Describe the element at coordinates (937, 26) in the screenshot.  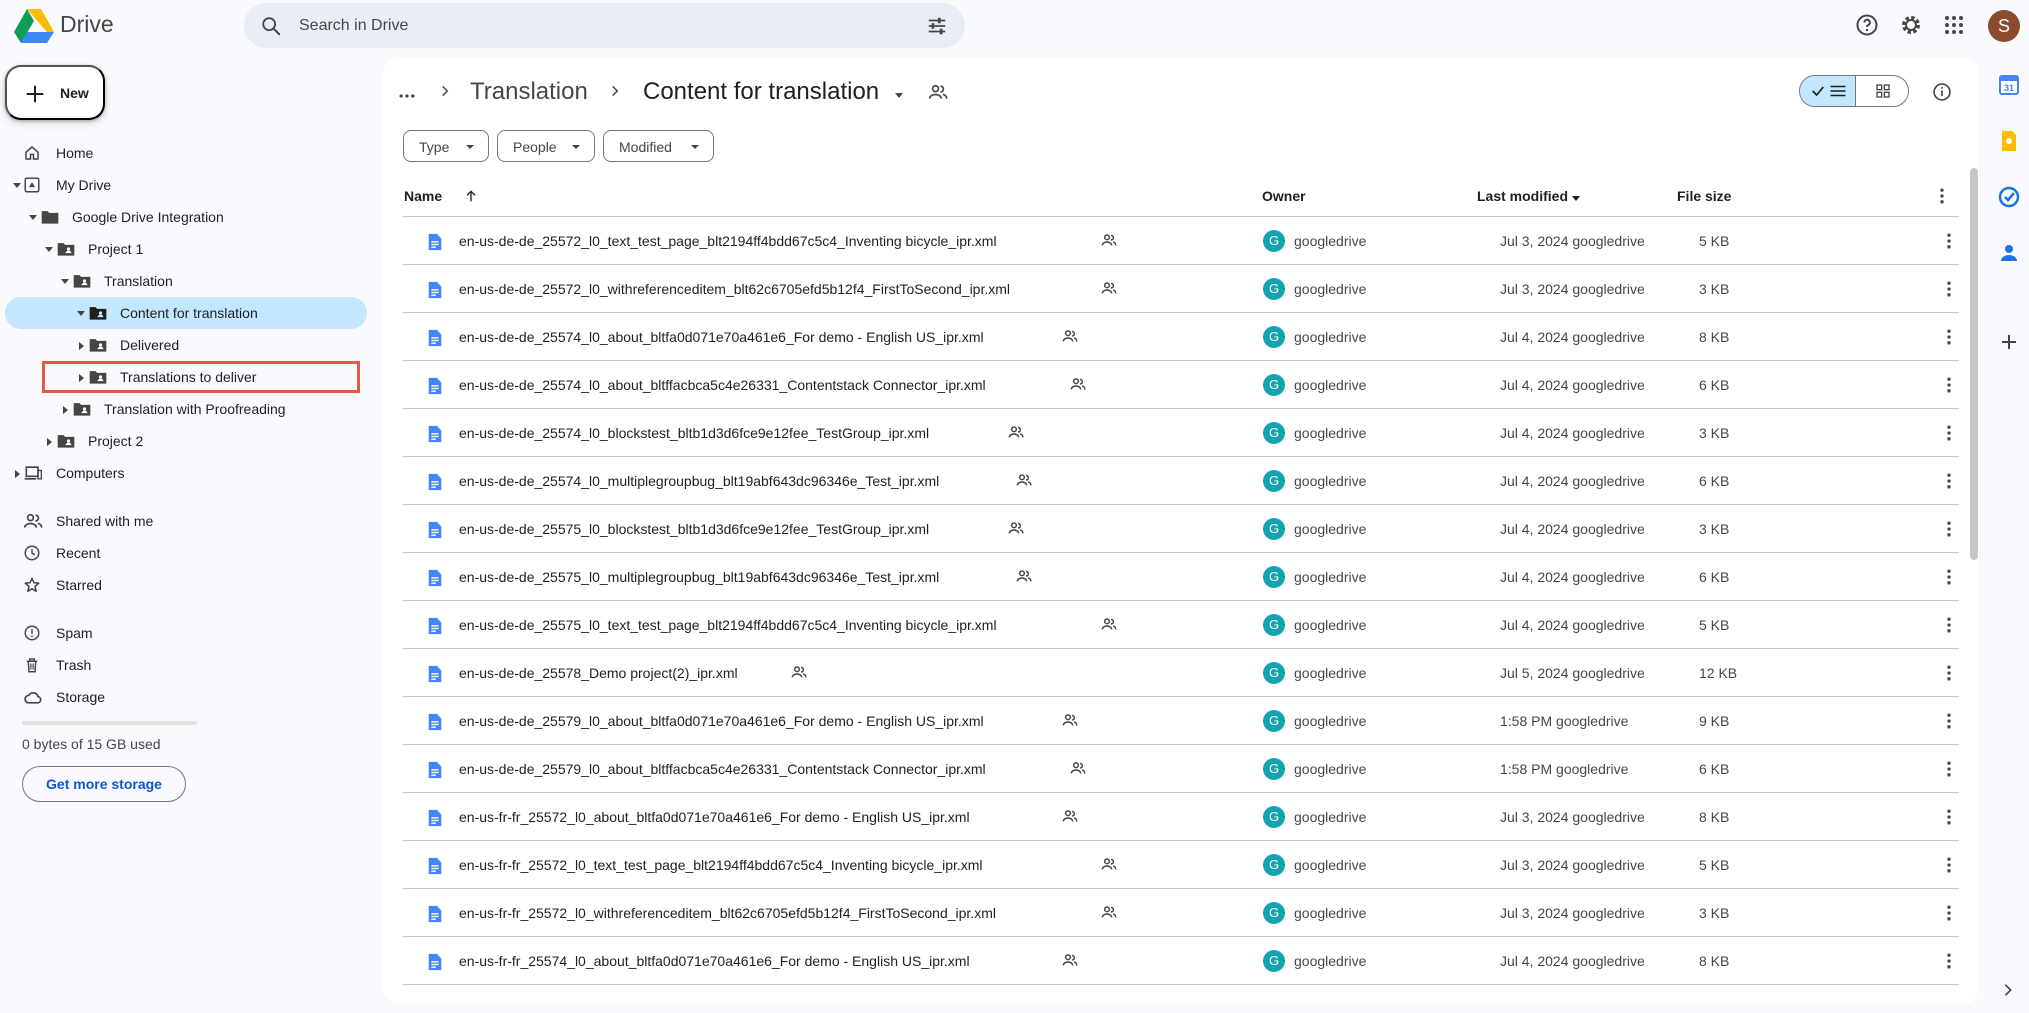
I see `search-options-icon` at that location.